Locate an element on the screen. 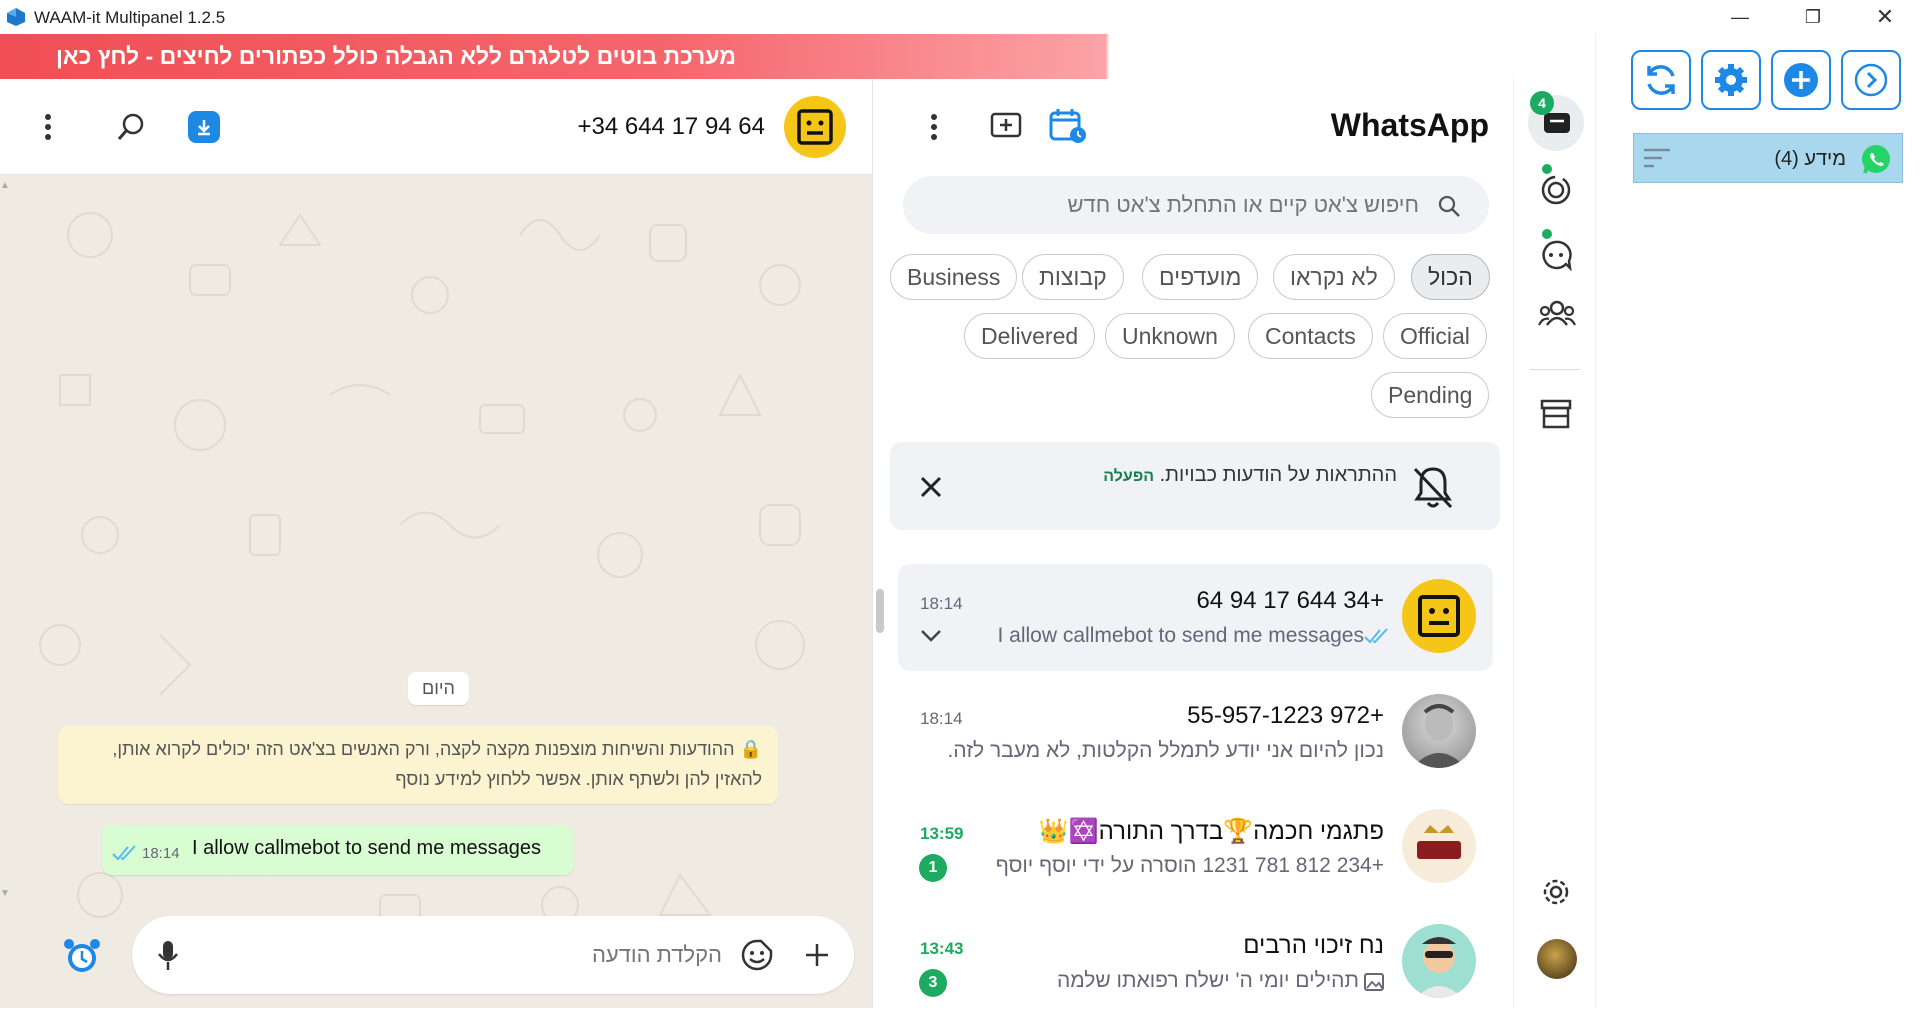 The height and width of the screenshot is (1016, 1920). channels-icon is located at coordinates (1556, 255).